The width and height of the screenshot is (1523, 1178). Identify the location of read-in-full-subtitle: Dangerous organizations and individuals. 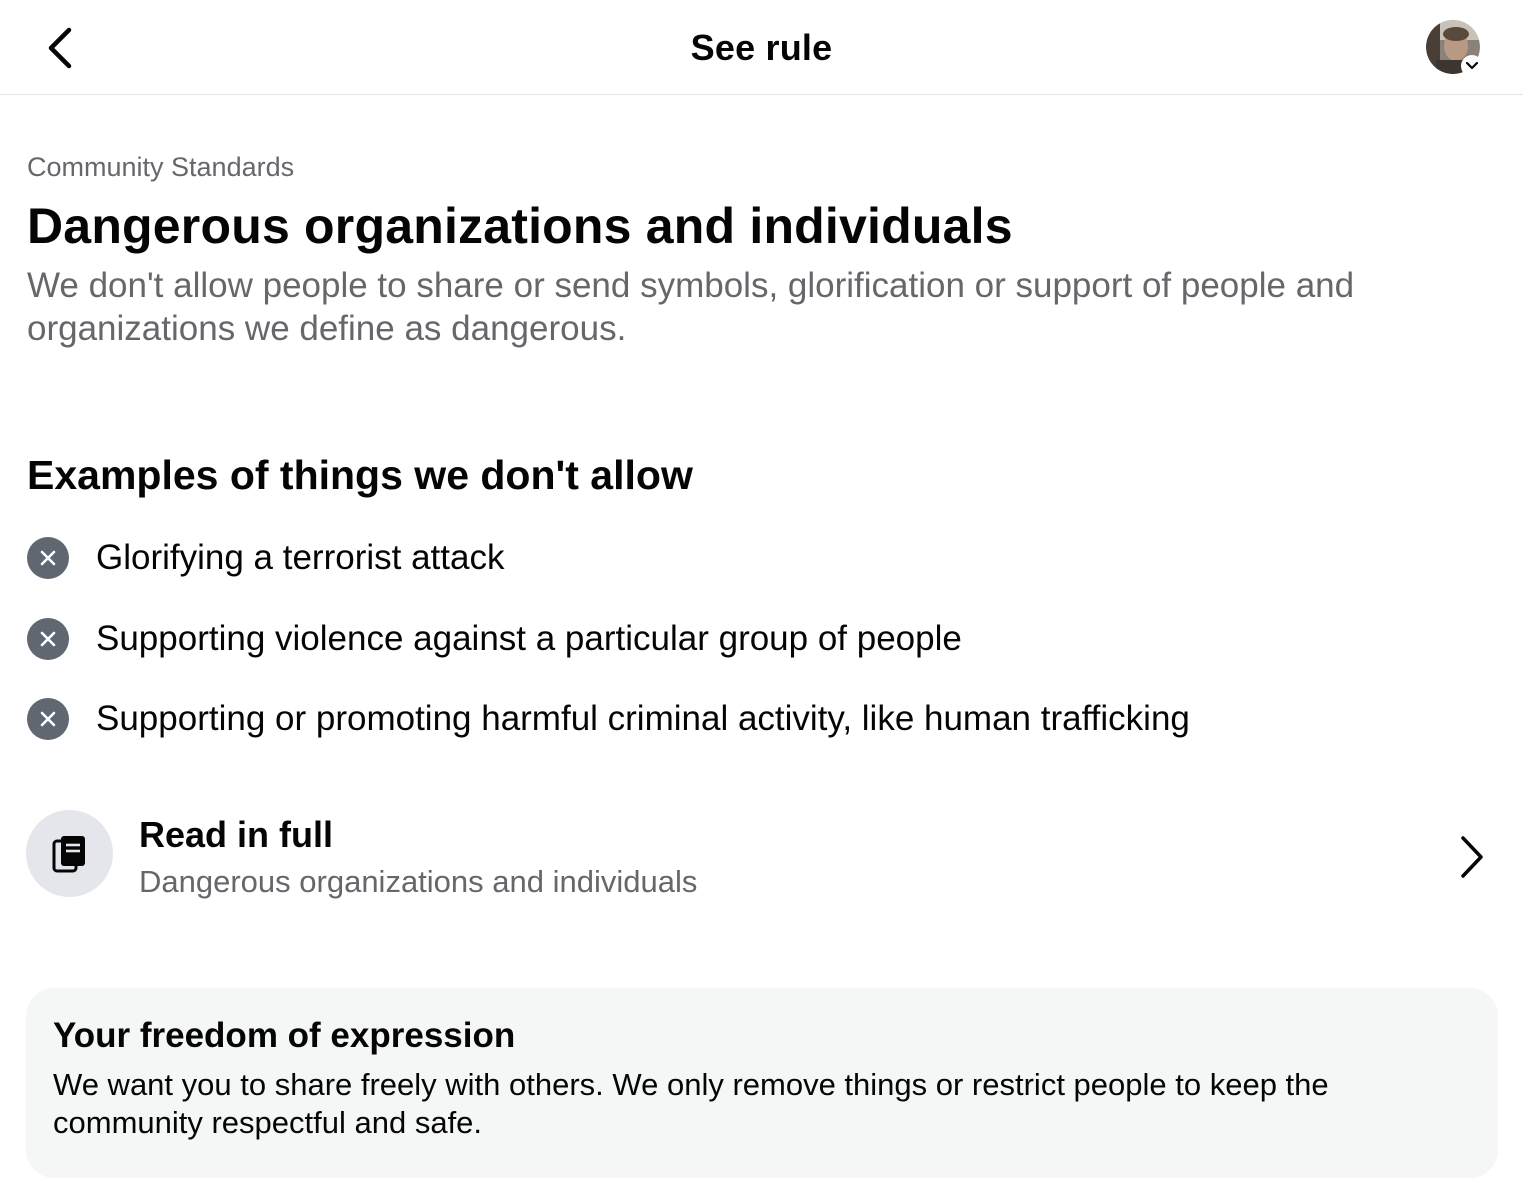
(418, 881).